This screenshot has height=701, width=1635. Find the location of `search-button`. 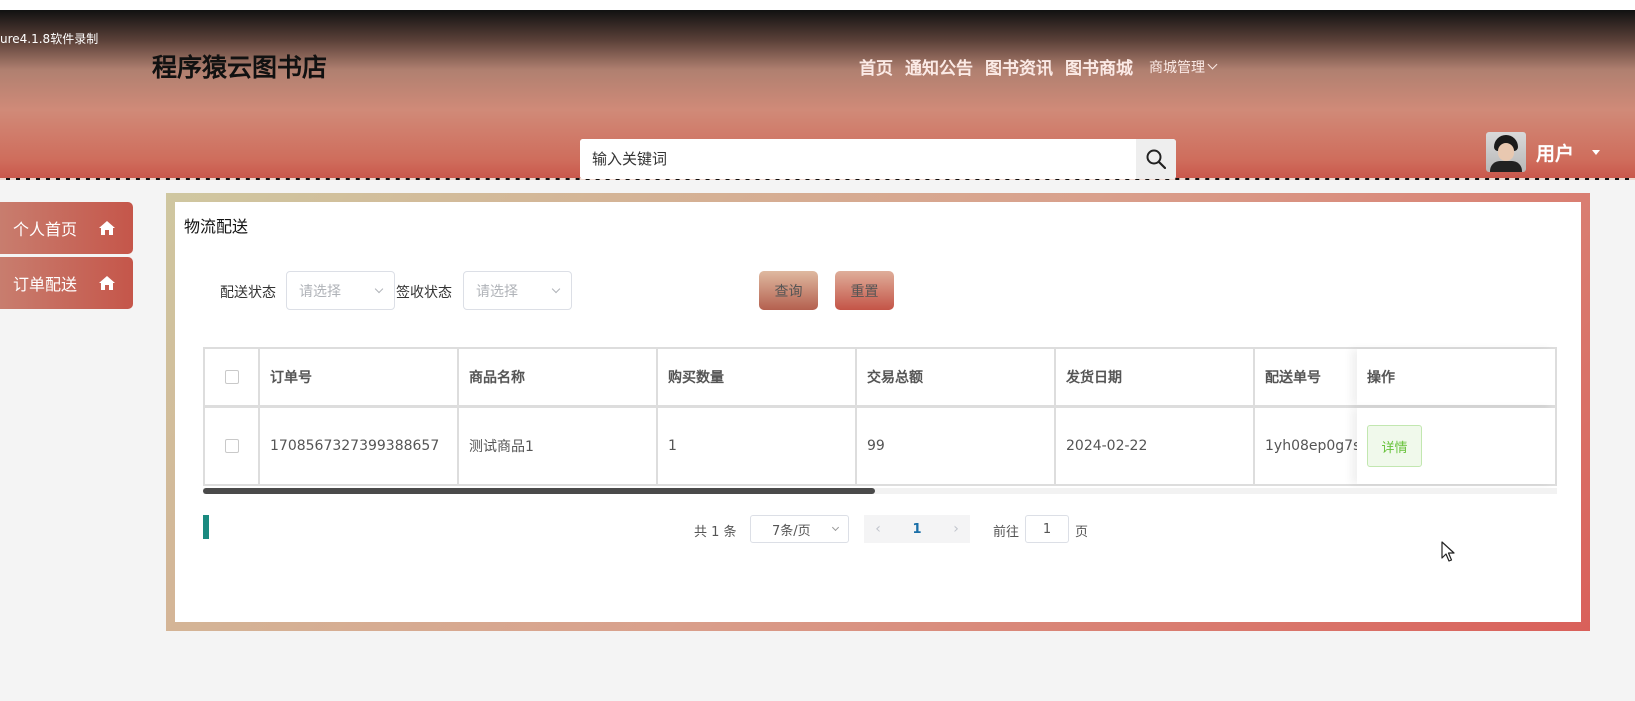

search-button is located at coordinates (1156, 159).